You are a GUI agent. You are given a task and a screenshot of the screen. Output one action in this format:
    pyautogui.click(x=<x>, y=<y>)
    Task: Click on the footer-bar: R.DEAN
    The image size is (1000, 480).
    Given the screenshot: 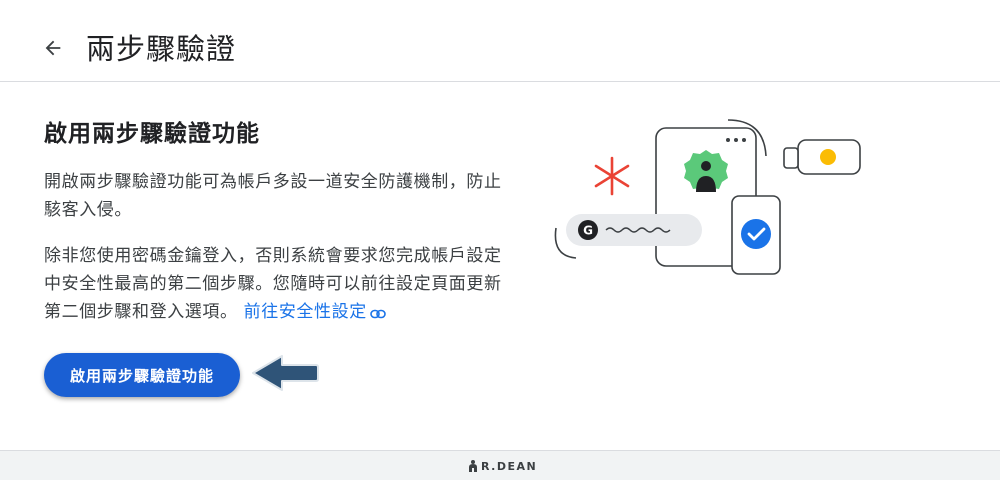 What is the action you would take?
    pyautogui.click(x=500, y=465)
    